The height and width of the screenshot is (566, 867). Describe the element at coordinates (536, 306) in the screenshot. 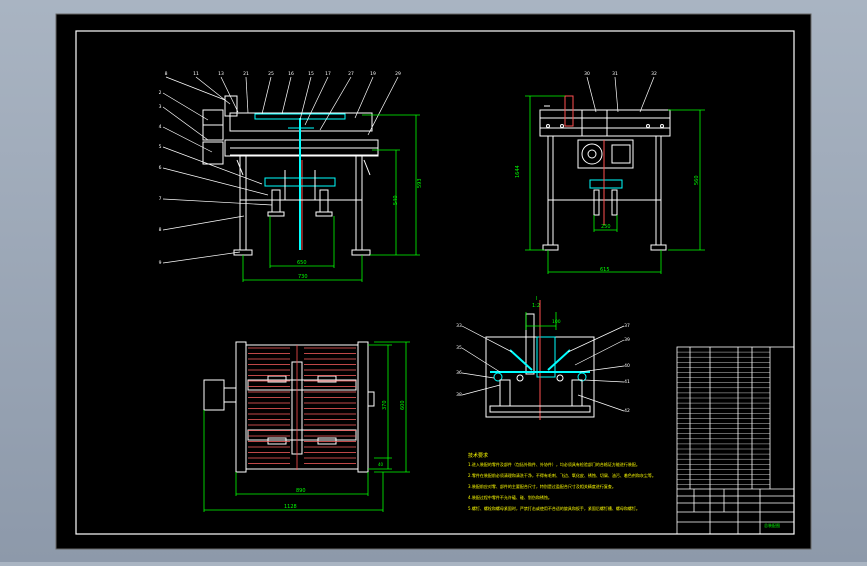

I see `detail-scale-label: 1:2` at that location.